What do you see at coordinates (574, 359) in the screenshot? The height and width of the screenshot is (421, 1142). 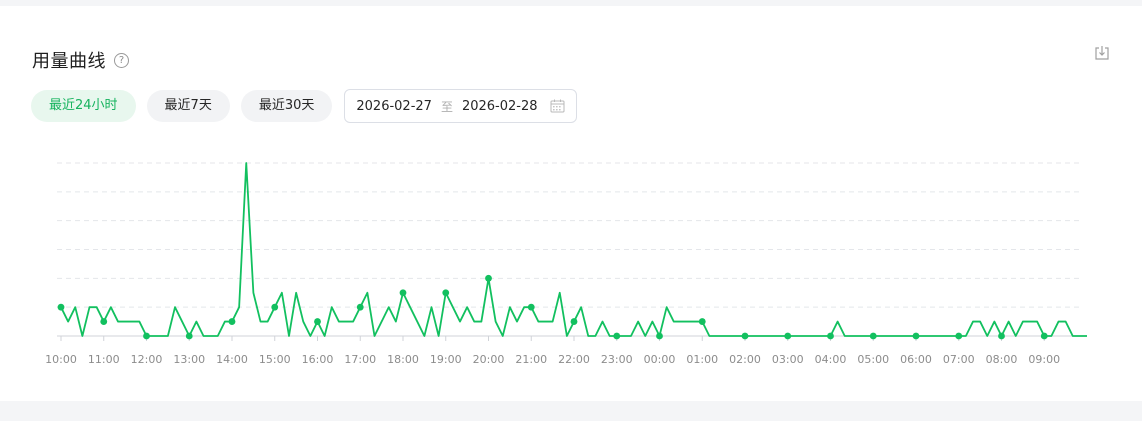 I see `x-tick-label: 22:00` at bounding box center [574, 359].